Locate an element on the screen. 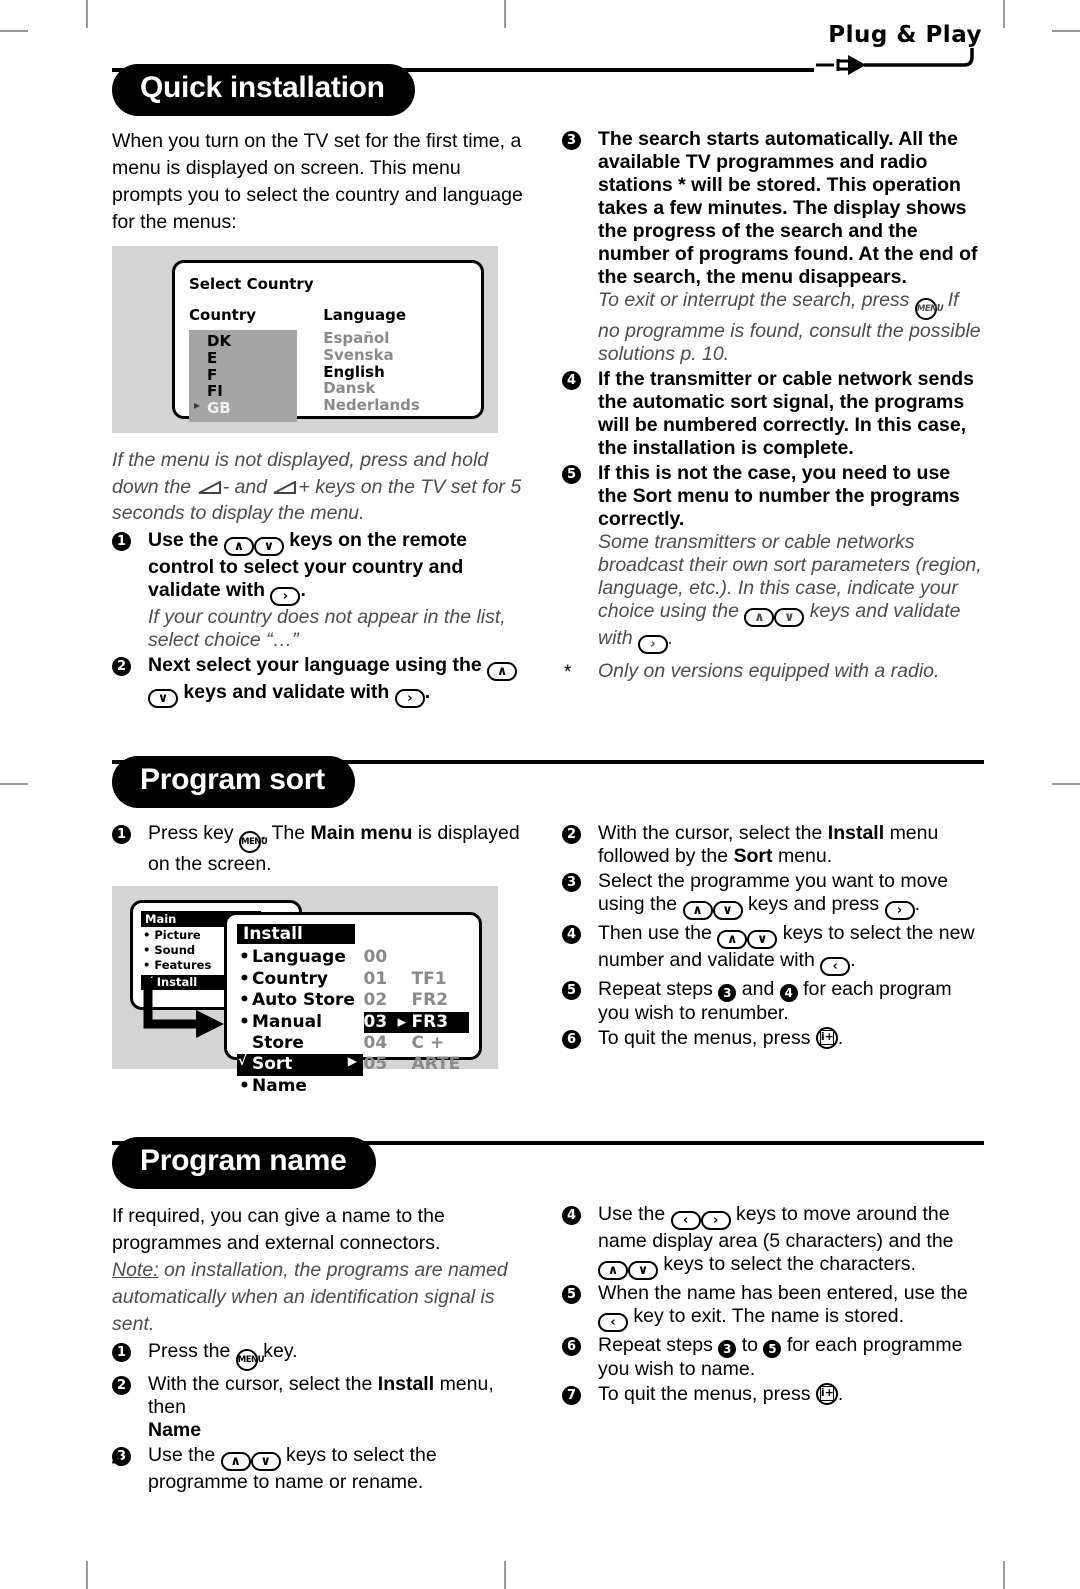  program-name: ARTE is located at coordinates (436, 1064).